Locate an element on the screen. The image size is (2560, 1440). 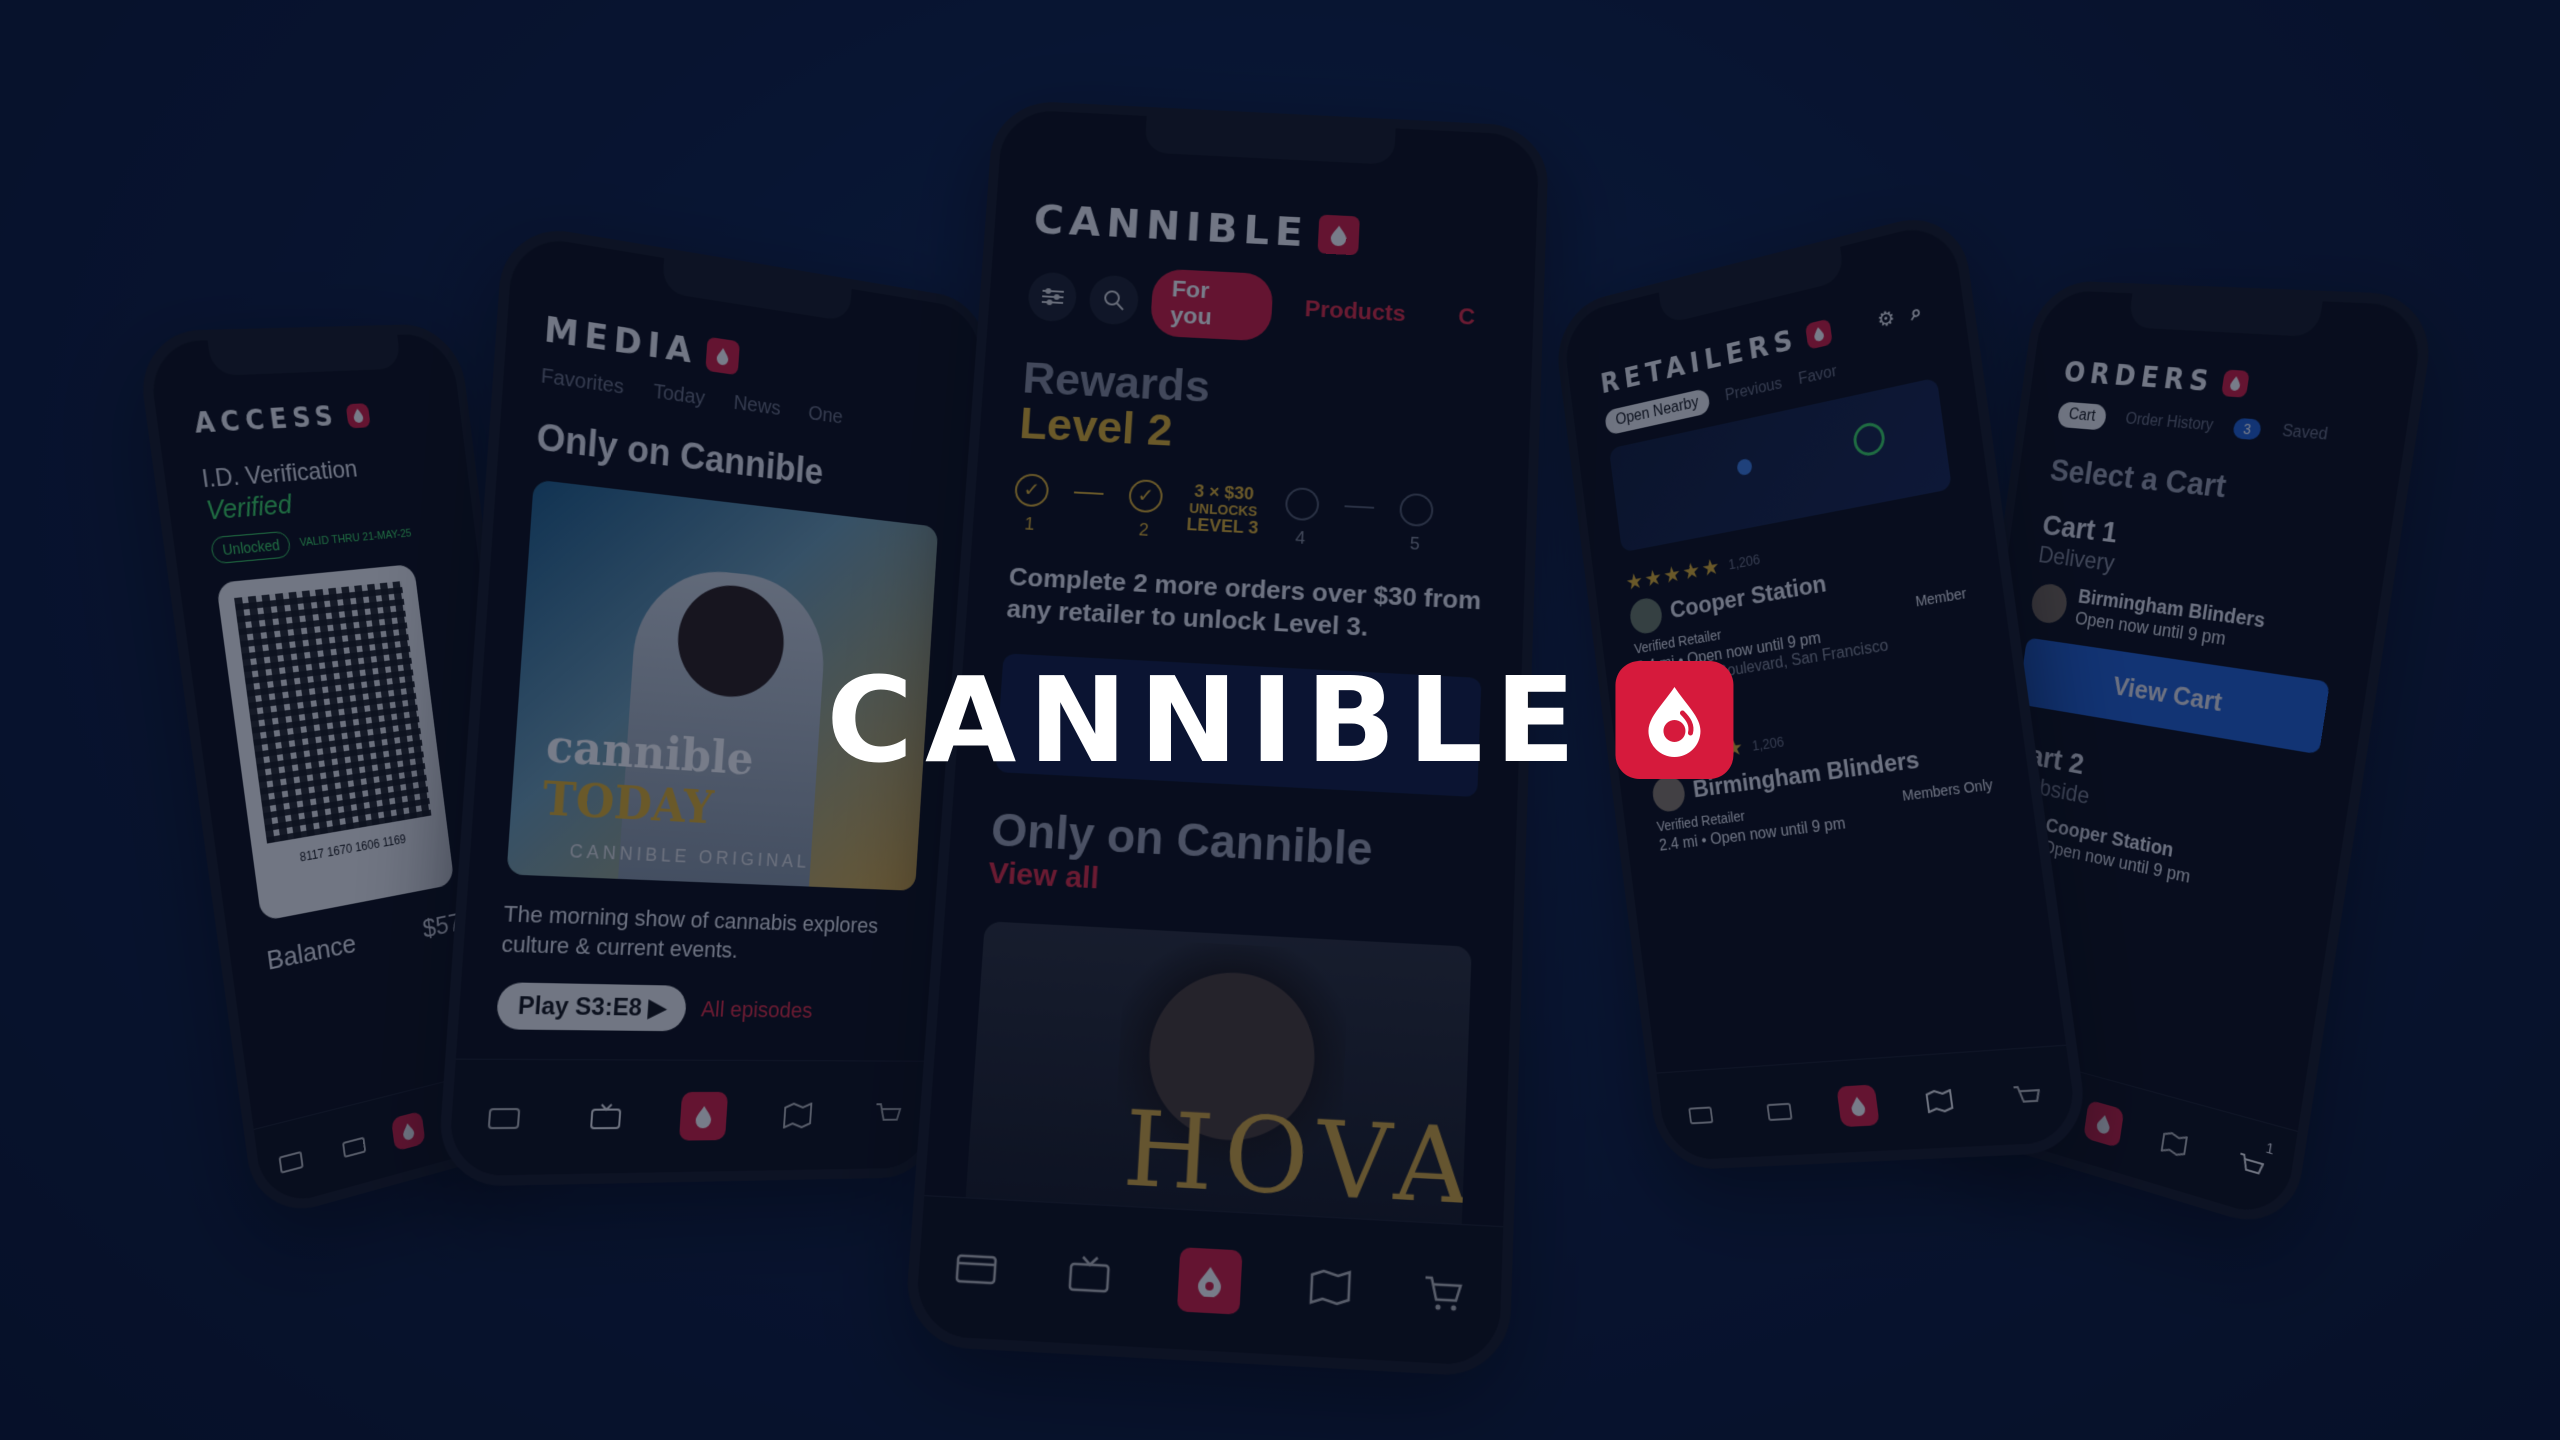
pill-for-you: For you is located at coordinates (1211, 305).